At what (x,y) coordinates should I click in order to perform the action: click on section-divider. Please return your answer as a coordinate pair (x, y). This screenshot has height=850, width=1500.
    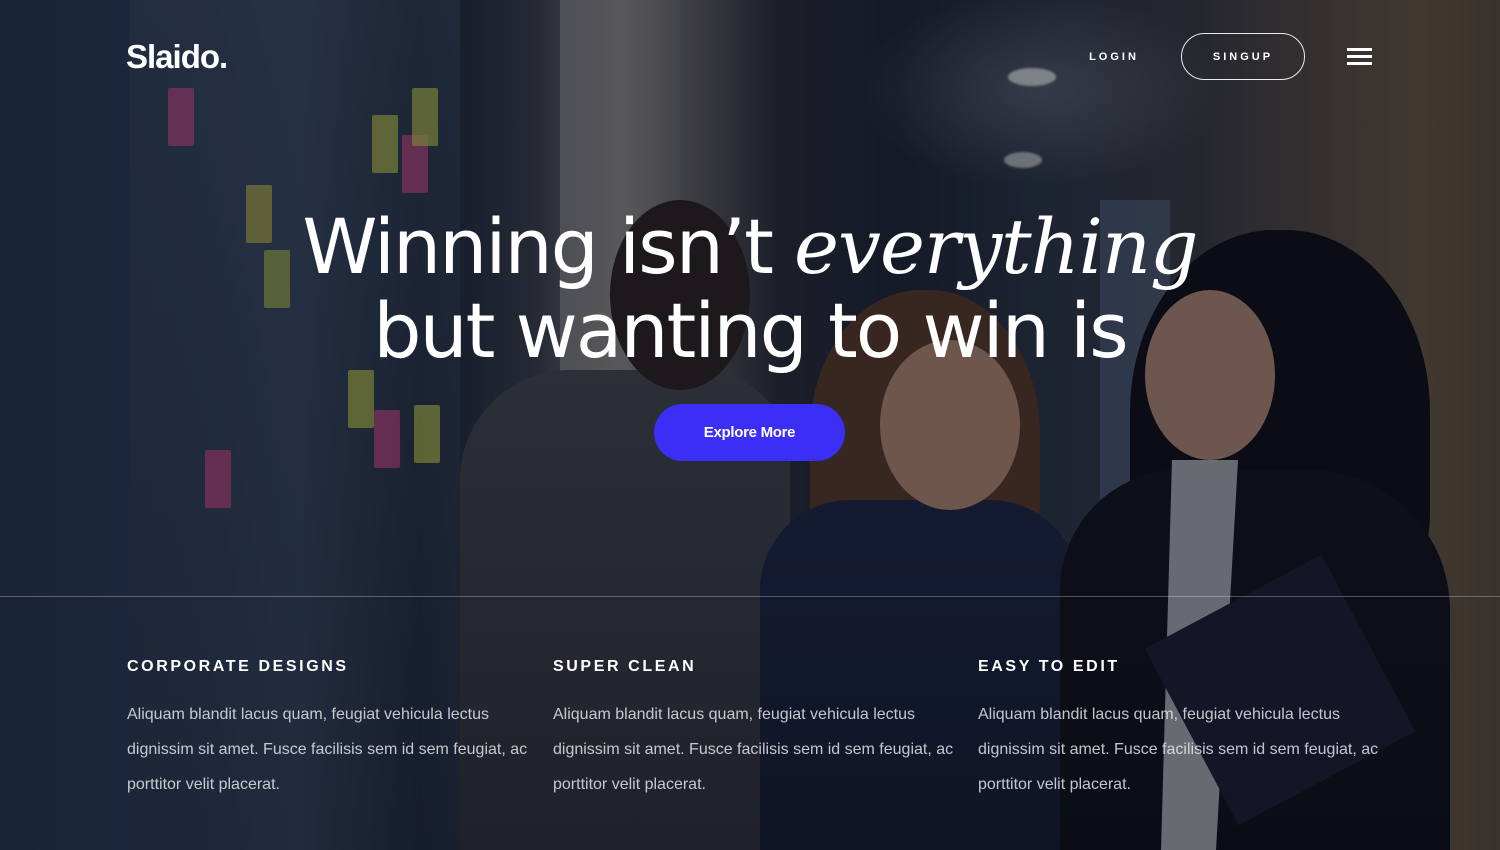
    Looking at the image, I should click on (750, 596).